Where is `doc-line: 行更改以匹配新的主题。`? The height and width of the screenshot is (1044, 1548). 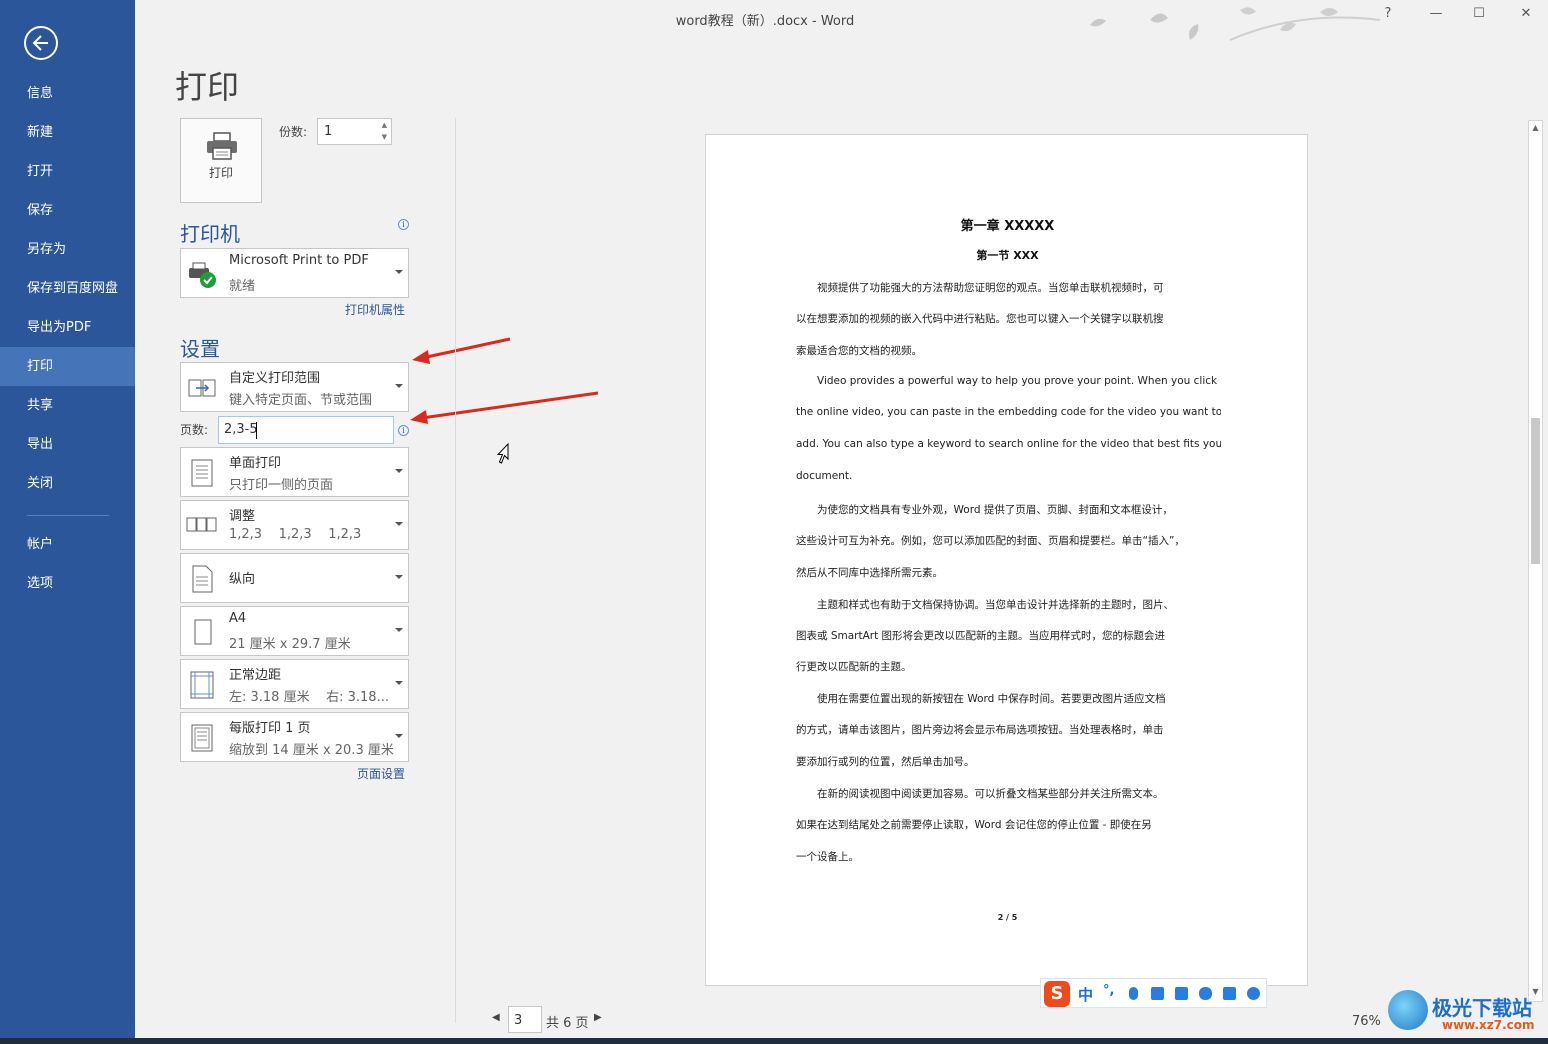
doc-line: 行更改以匹配新的主题。 is located at coordinates (854, 667).